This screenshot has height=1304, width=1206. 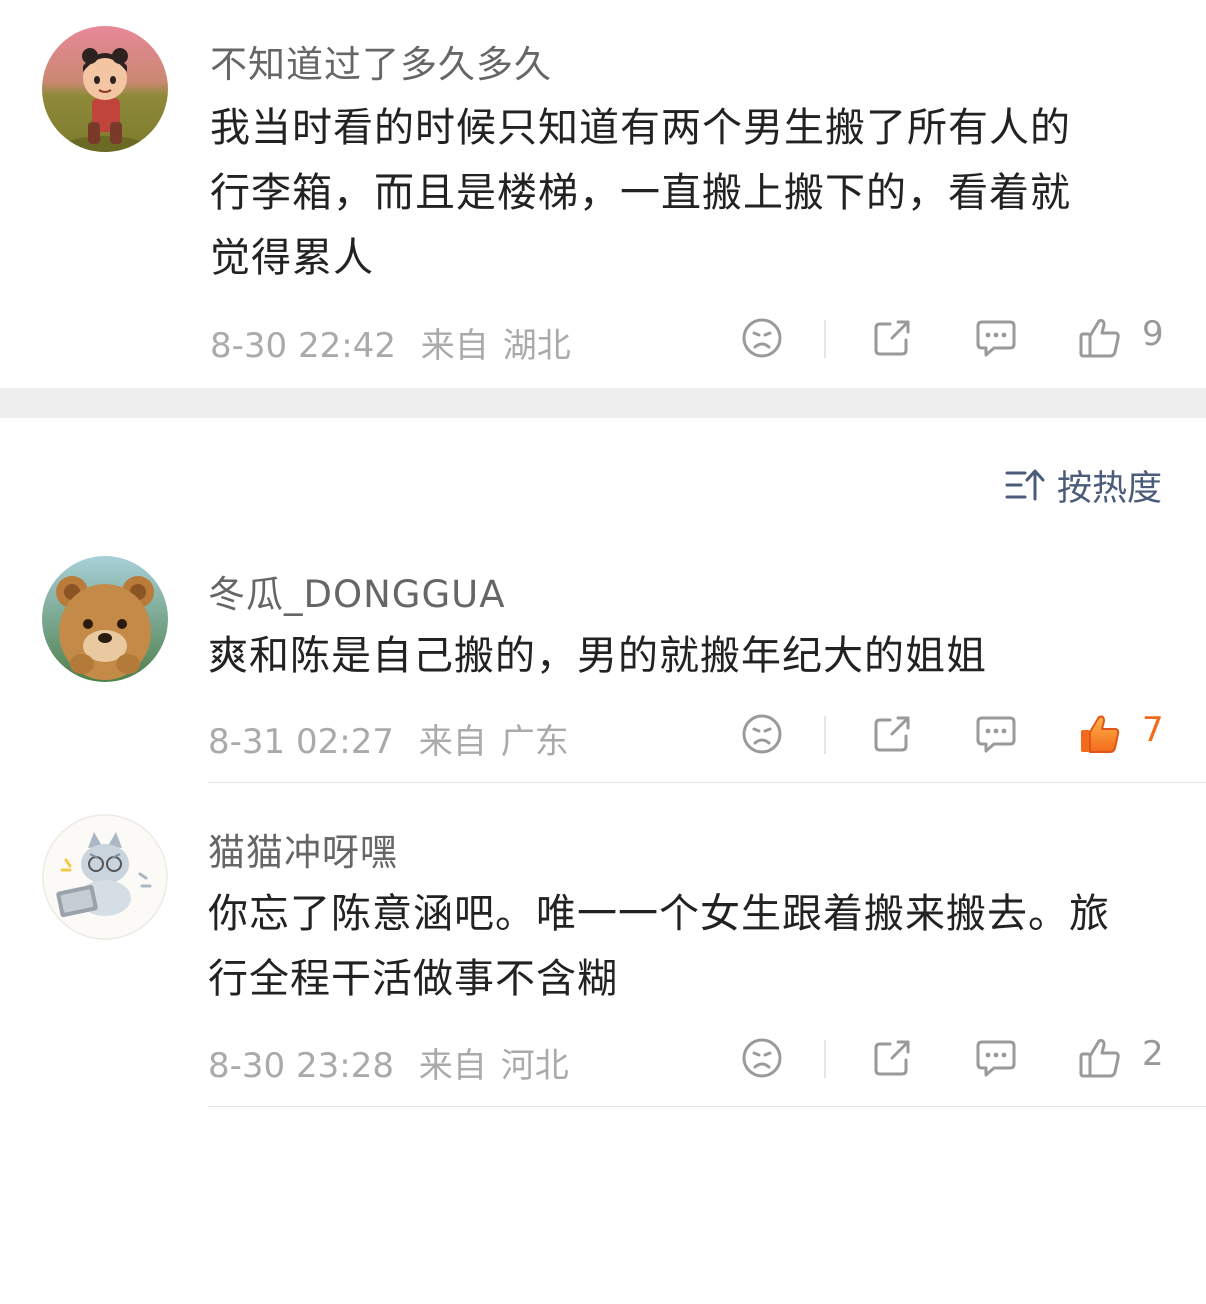 What do you see at coordinates (1153, 1054) in the screenshot?
I see `like-count: 2` at bounding box center [1153, 1054].